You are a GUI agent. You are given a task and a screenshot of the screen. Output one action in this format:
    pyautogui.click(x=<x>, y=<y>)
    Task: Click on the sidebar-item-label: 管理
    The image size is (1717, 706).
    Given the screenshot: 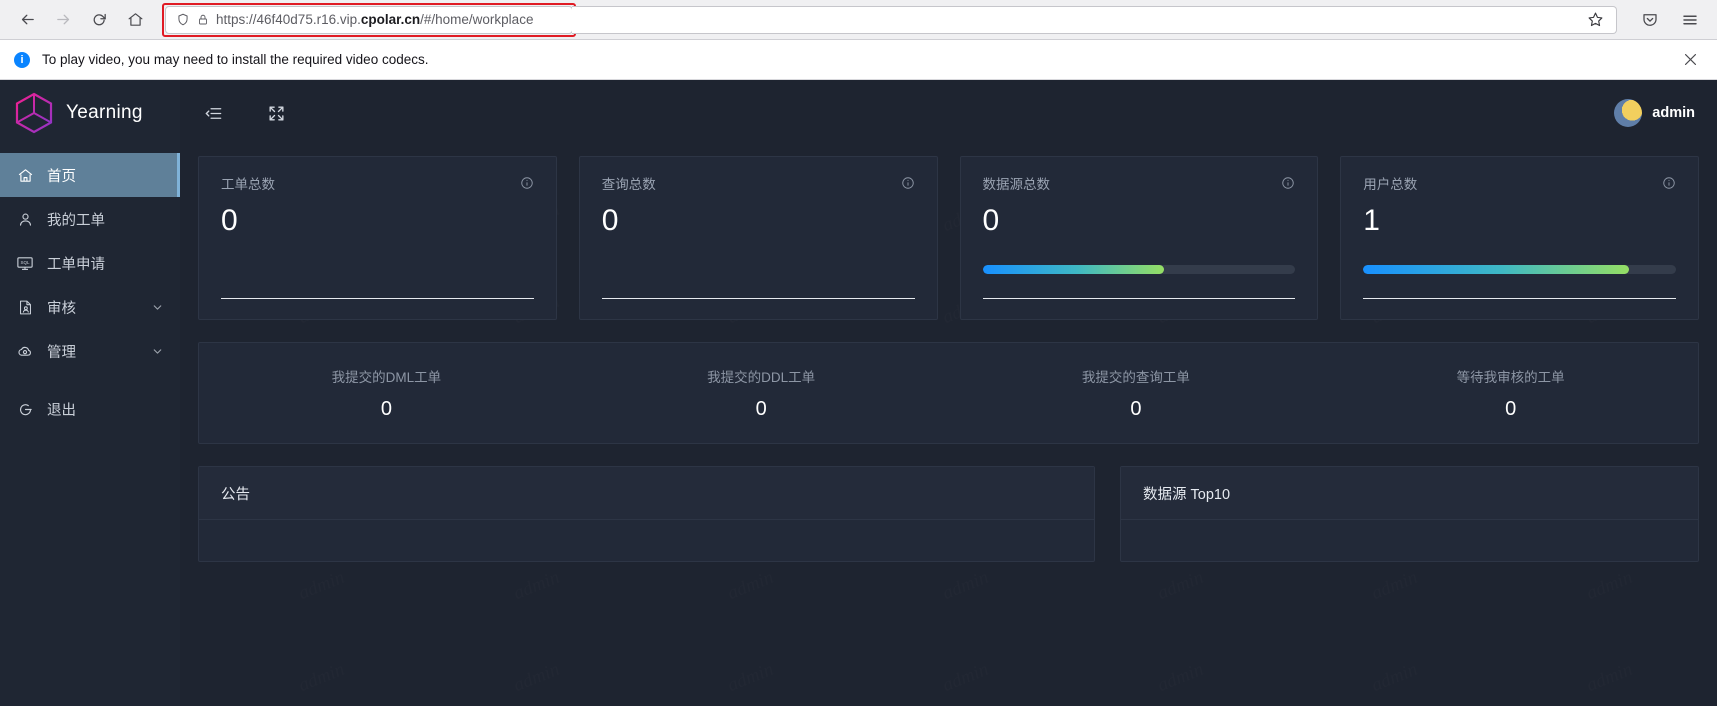 What is the action you would take?
    pyautogui.click(x=61, y=352)
    